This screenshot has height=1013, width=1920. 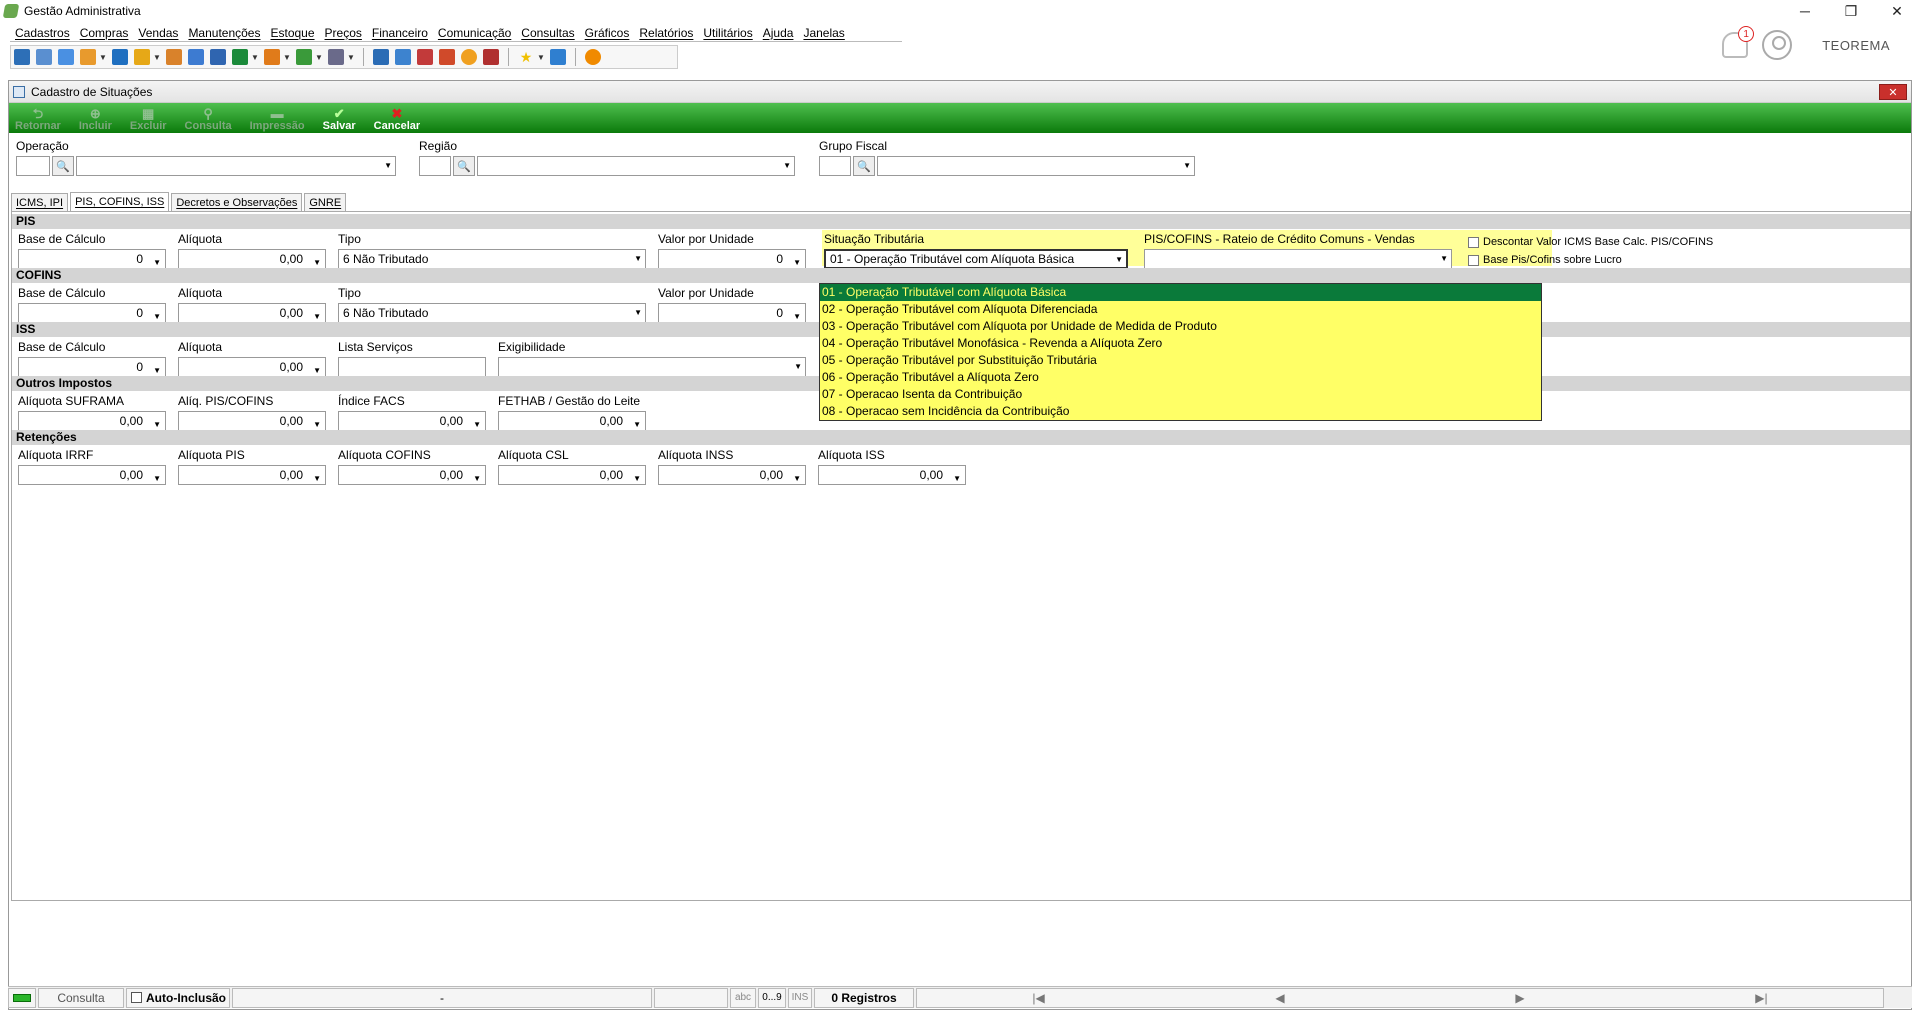 What do you see at coordinates (1036, 166) in the screenshot?
I see `grupo-fiscal-select: ▼` at bounding box center [1036, 166].